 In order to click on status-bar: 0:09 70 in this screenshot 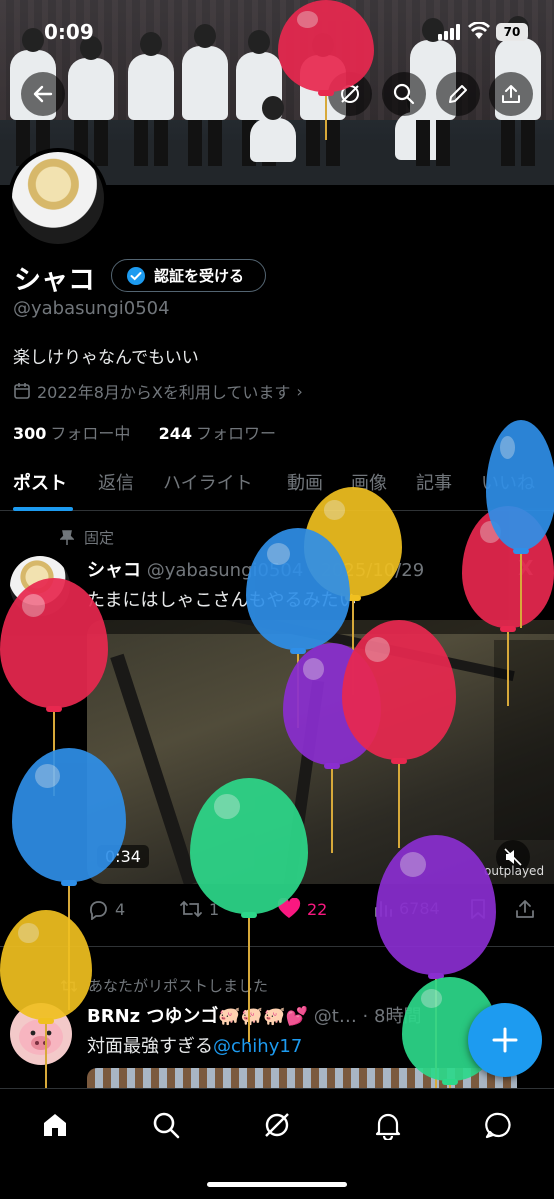, I will do `click(277, 30)`.